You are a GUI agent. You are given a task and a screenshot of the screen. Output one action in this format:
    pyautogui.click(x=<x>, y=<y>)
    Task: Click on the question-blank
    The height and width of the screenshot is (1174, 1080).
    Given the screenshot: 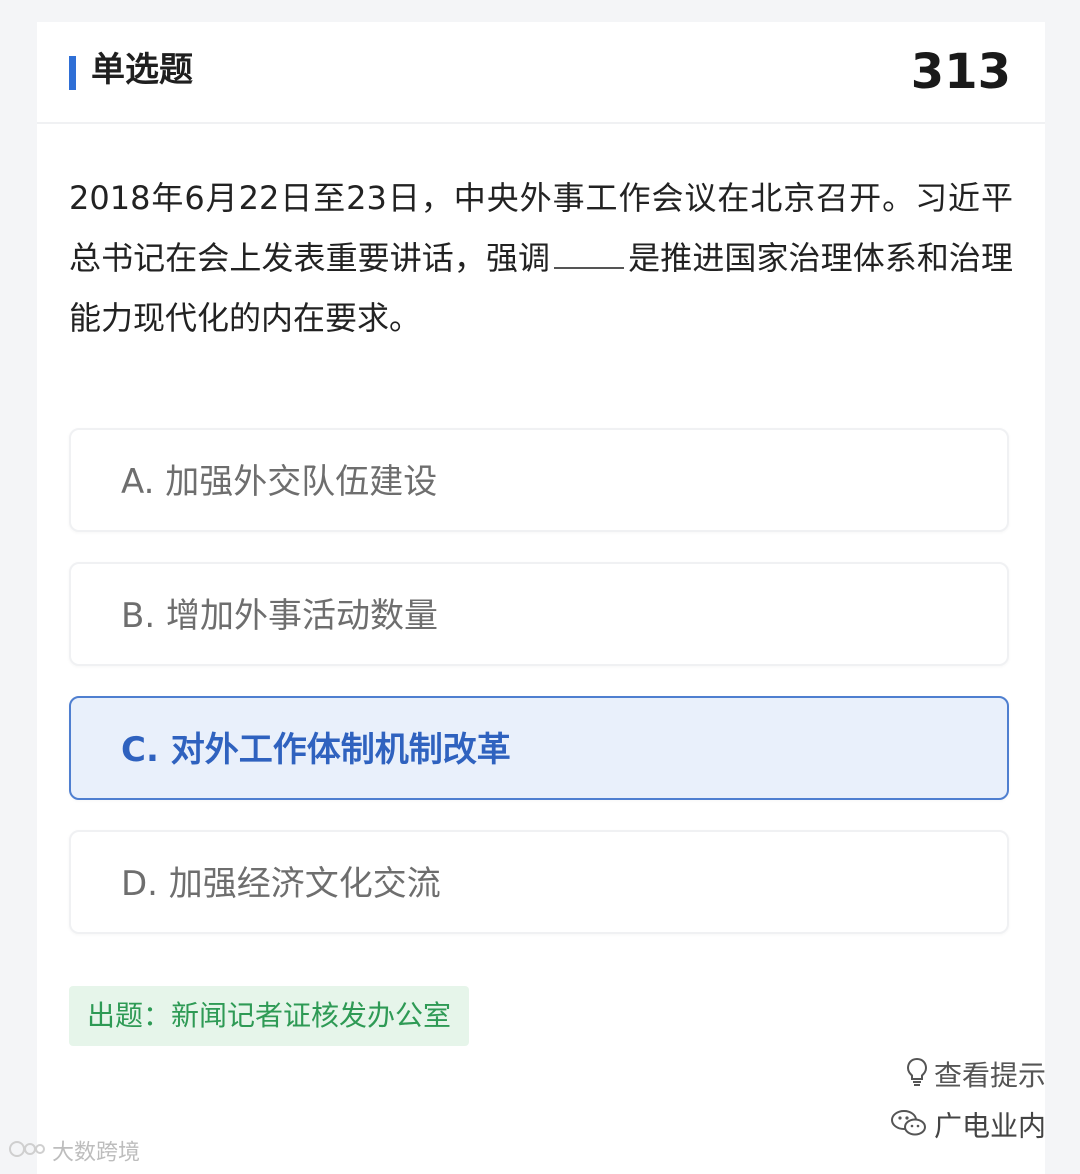 What is the action you would take?
    pyautogui.click(x=589, y=256)
    